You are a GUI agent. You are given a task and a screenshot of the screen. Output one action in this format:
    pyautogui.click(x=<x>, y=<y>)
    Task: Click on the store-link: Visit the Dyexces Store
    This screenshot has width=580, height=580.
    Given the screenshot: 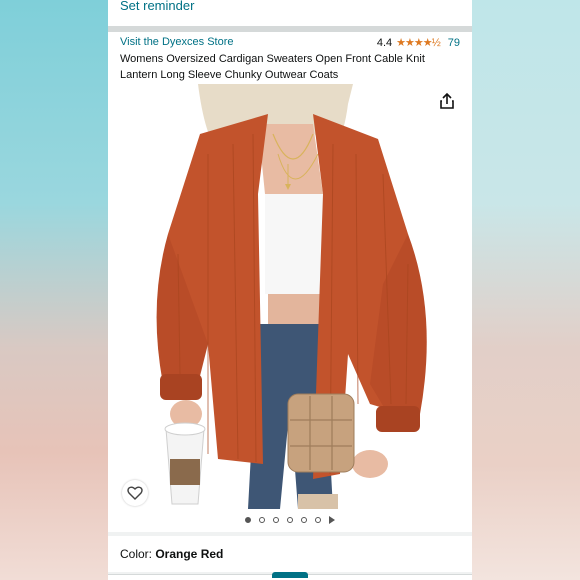 What is the action you would take?
    pyautogui.click(x=177, y=42)
    